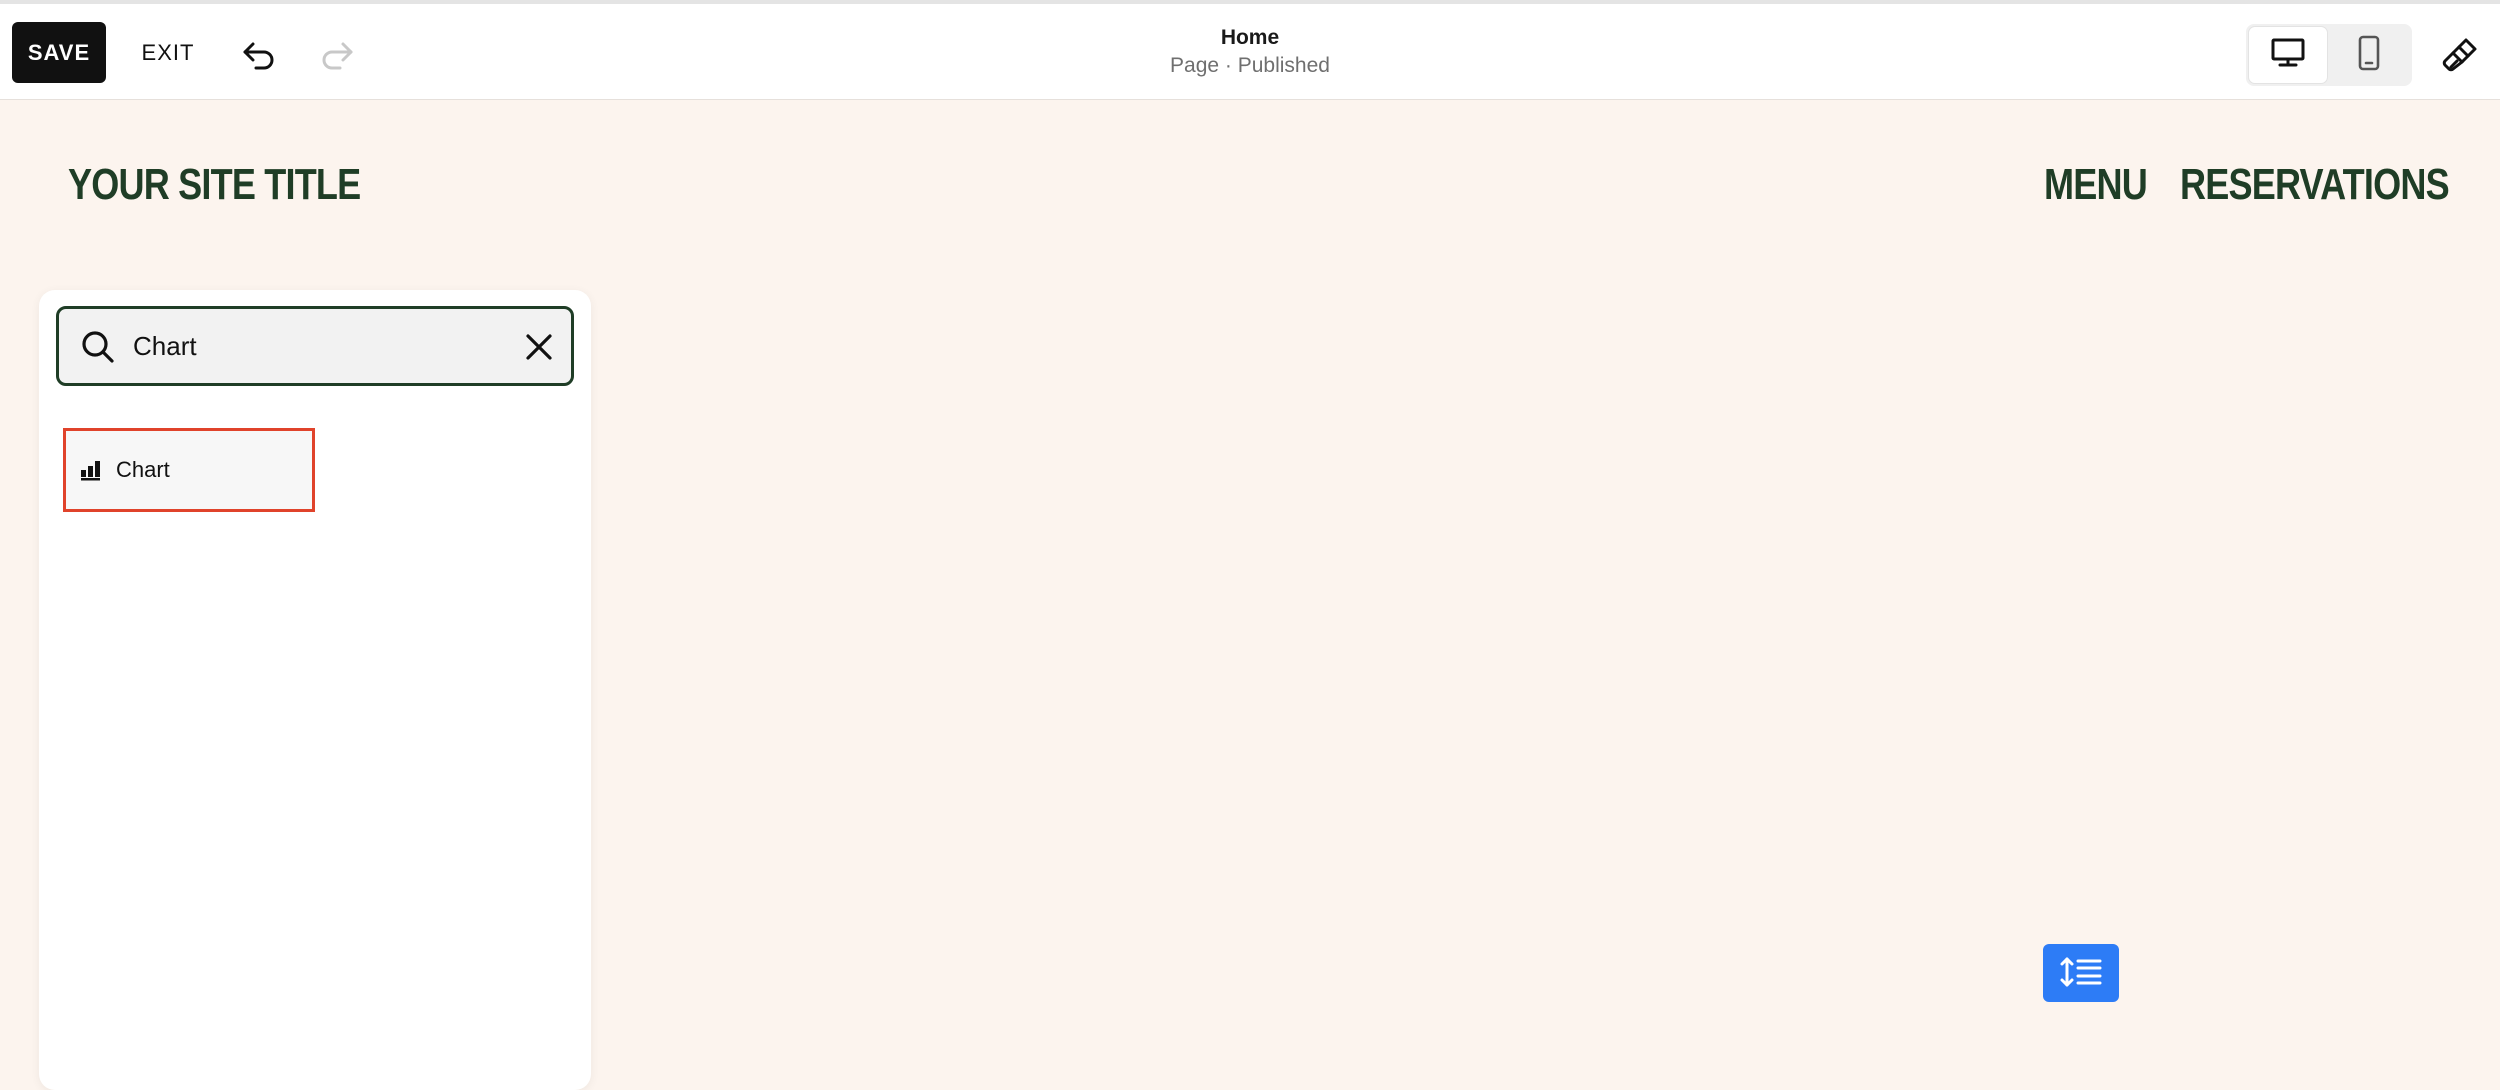 The height and width of the screenshot is (1090, 2500). I want to click on desktop-icon, so click(2288, 55).